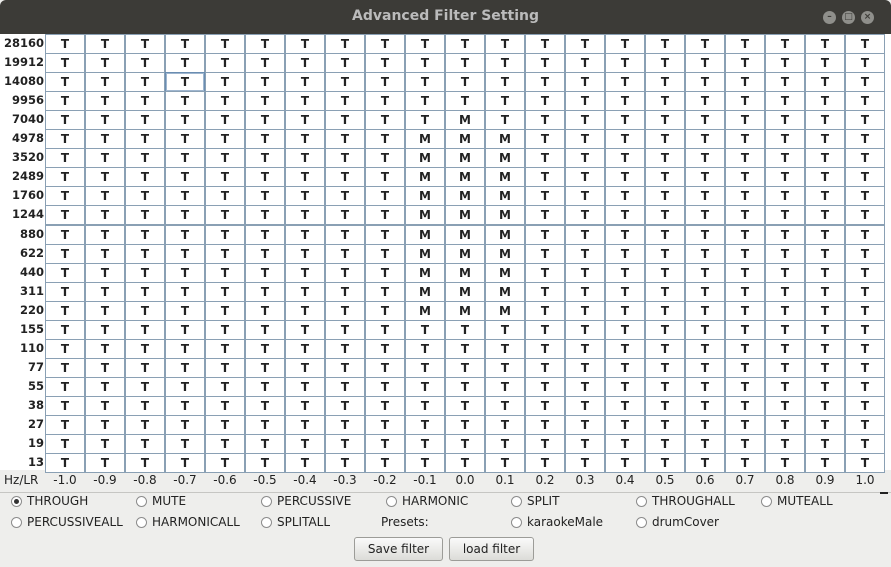  Describe the element at coordinates (677, 522) in the screenshot. I see `preset-option-drumcover: drumCover` at that location.